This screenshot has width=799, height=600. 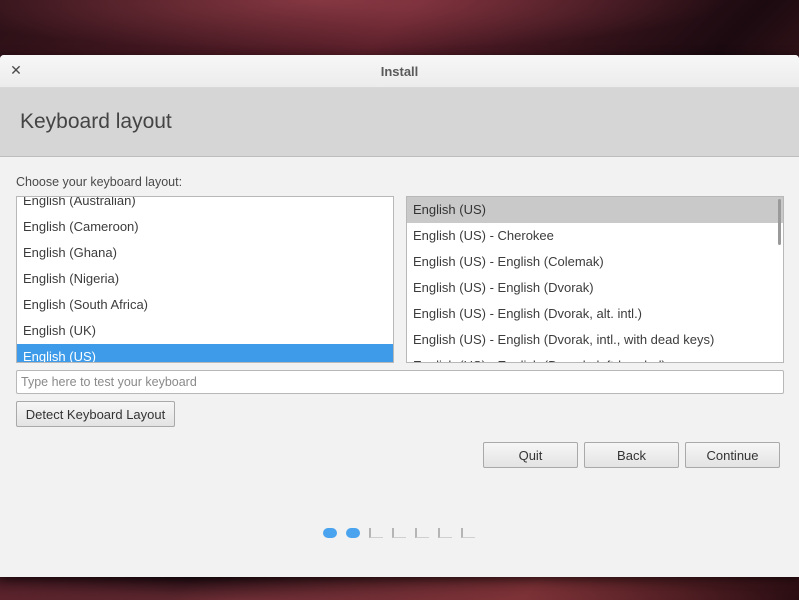 What do you see at coordinates (205, 227) in the screenshot?
I see `layout-list-item: English (Cameroon)` at bounding box center [205, 227].